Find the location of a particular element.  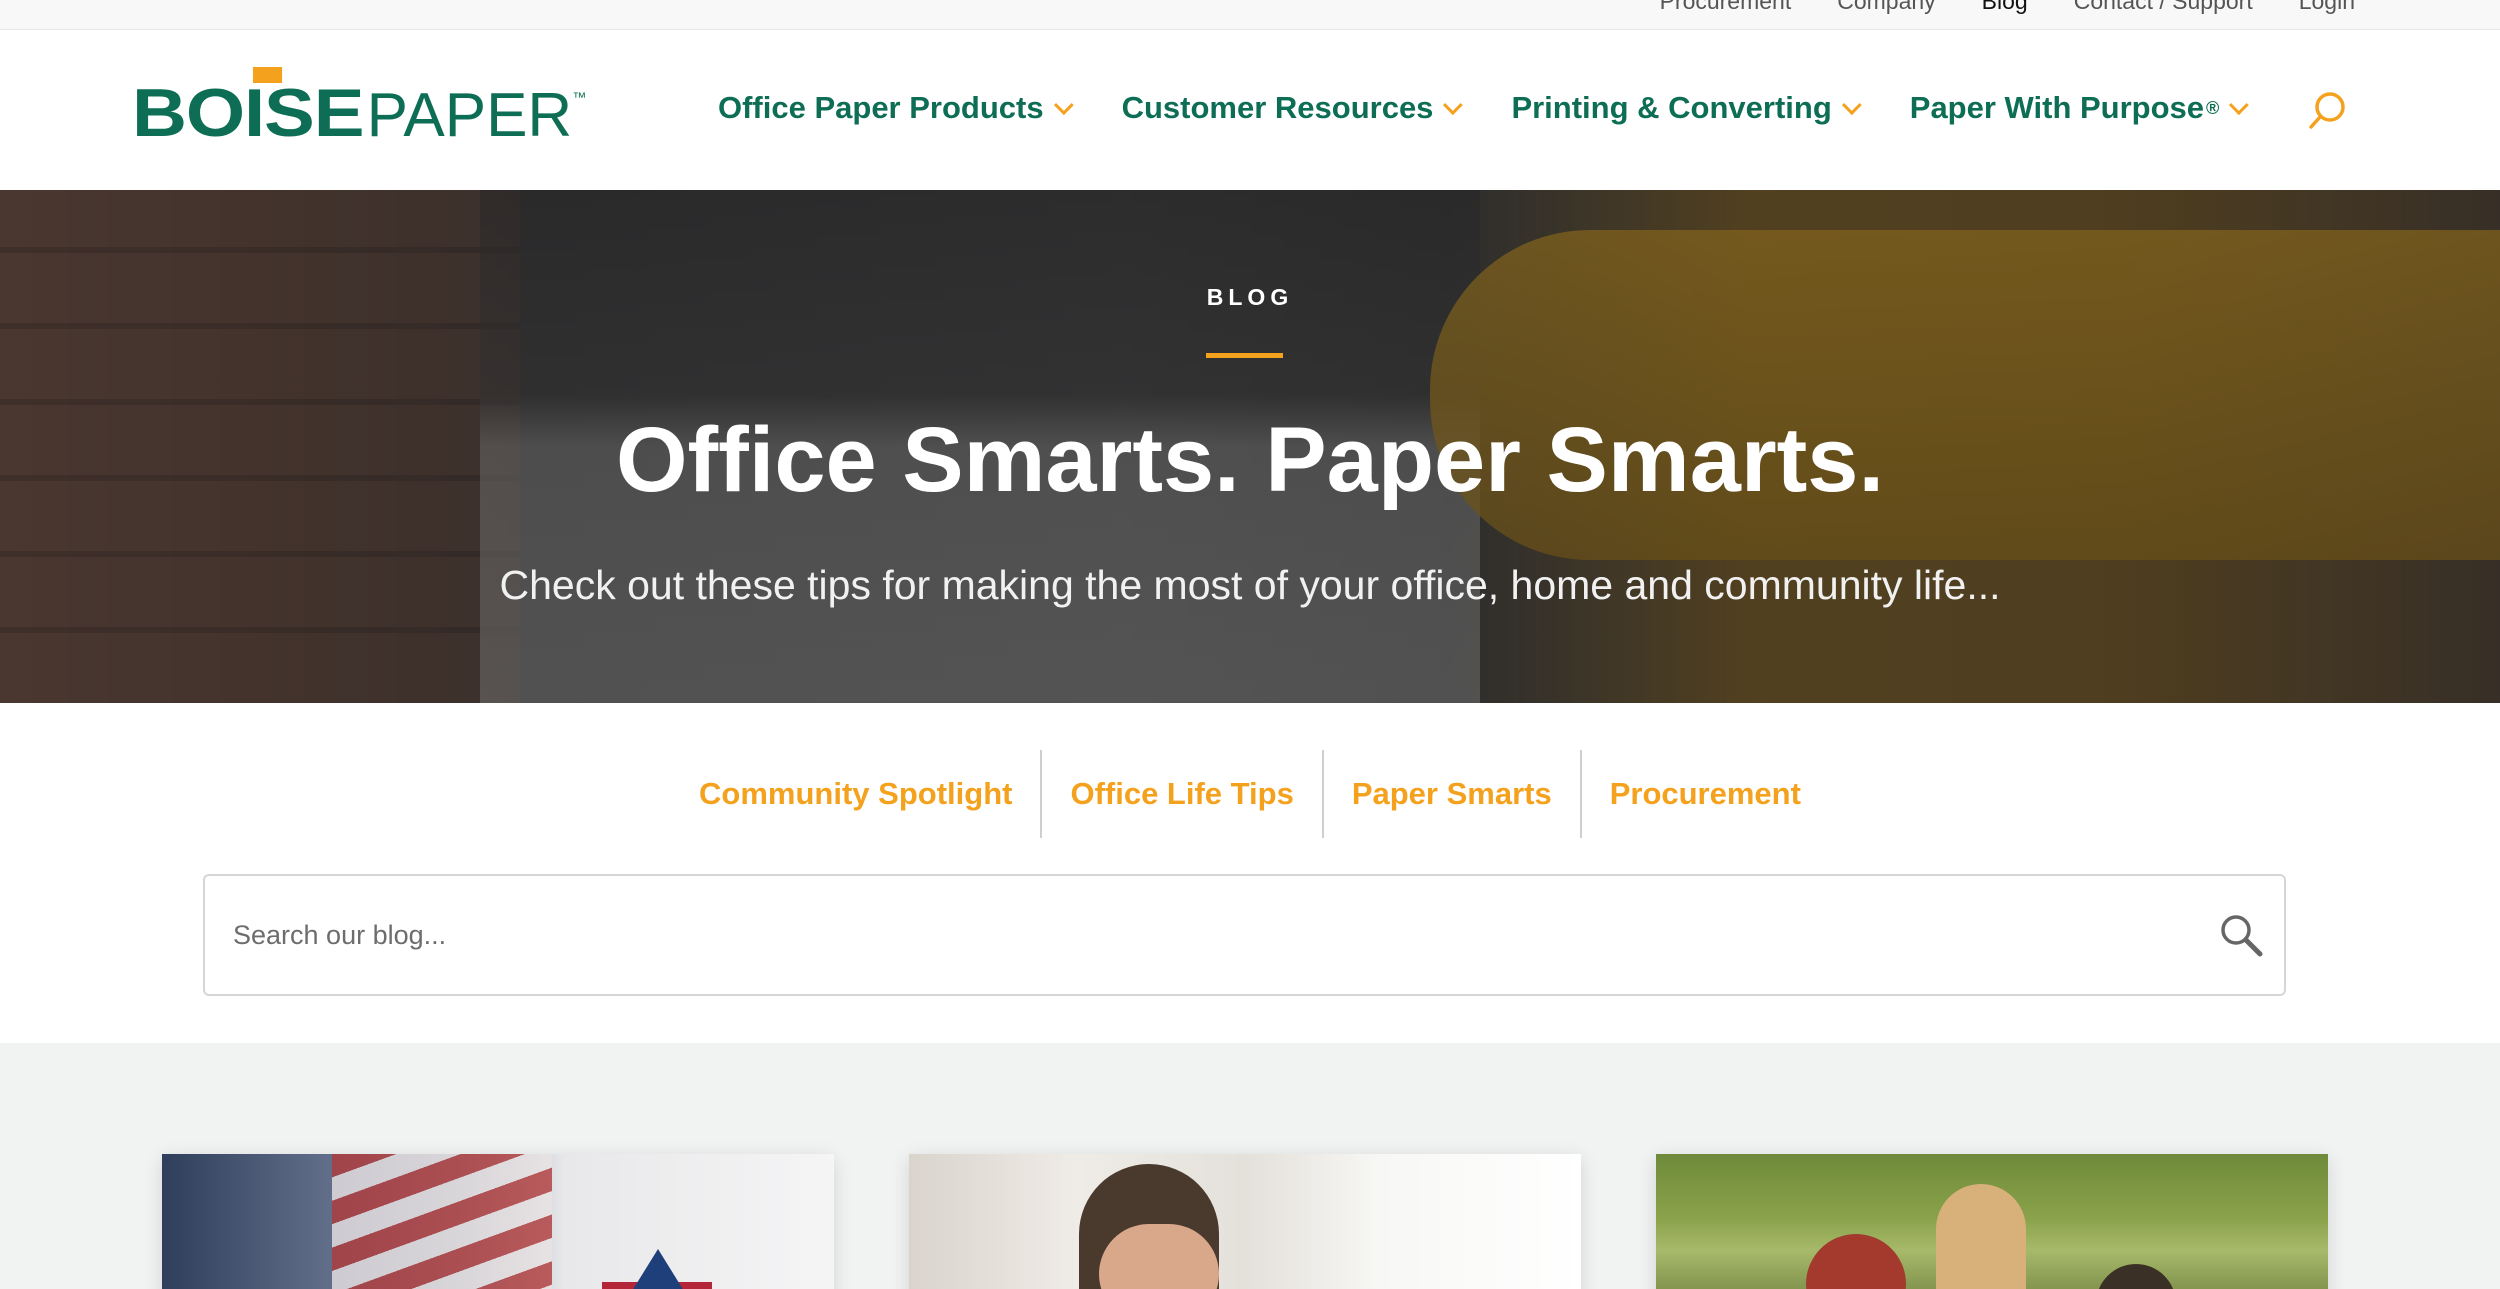

nav-label: Paper With Purpose is located at coordinates (2057, 107).